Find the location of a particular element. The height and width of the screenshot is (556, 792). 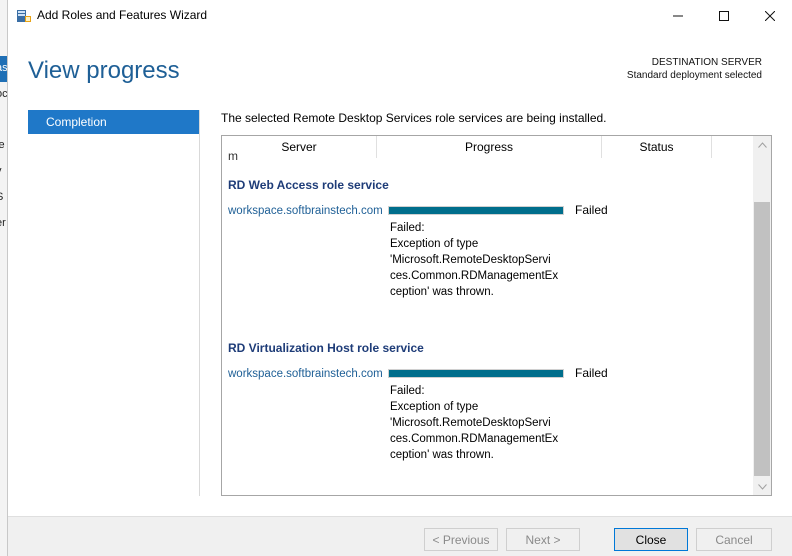

section-title: RD Web Access role service is located at coordinates (308, 185).